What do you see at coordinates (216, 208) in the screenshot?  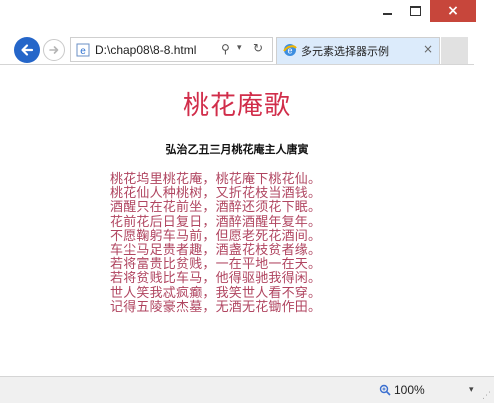 I see `poem-line: 酒醒只在花前坐，酒醉还须花下眠。` at bounding box center [216, 208].